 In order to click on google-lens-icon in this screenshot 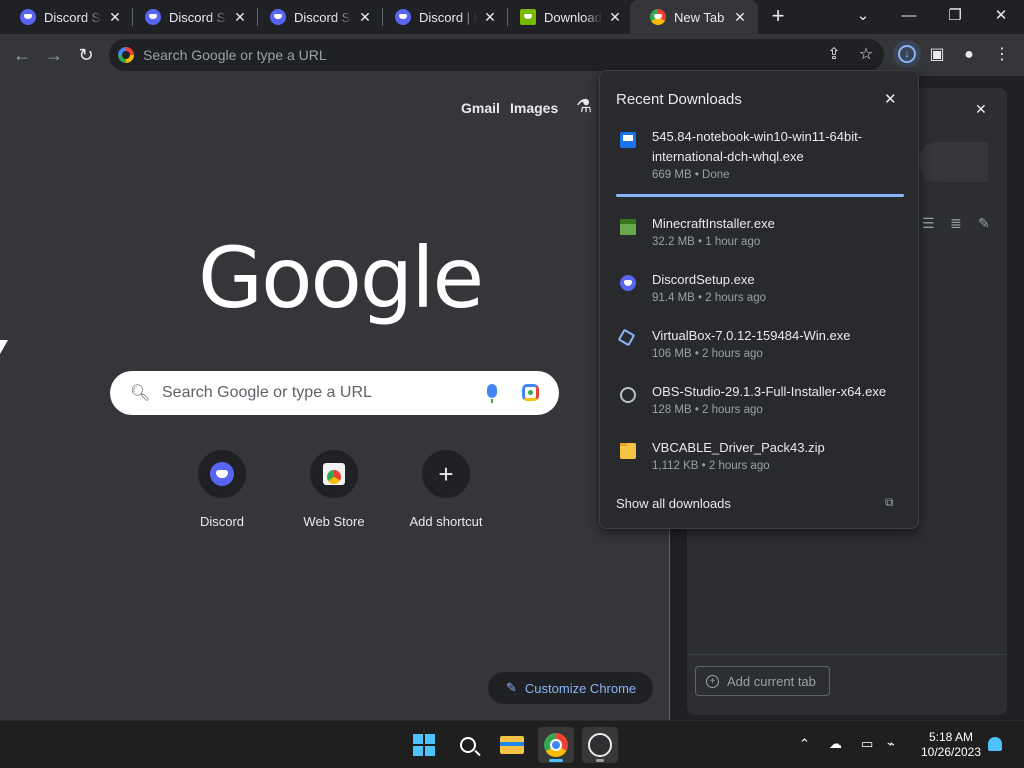, I will do `click(530, 392)`.